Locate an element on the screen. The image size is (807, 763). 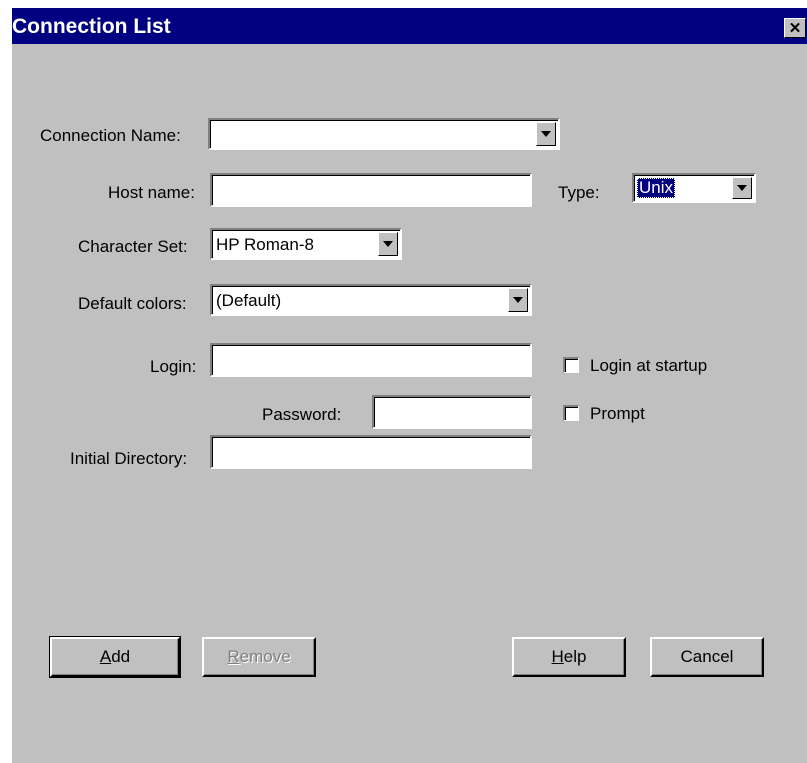
character-set-dropdown-button is located at coordinates (388, 244).